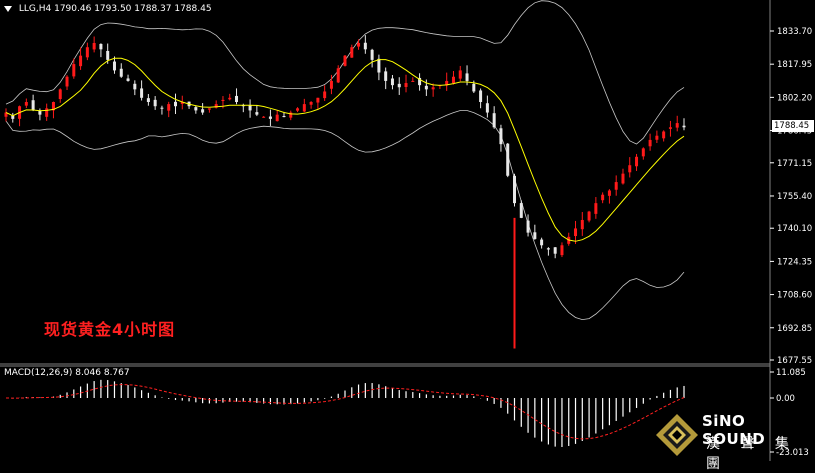 This screenshot has width=815, height=473. Describe the element at coordinates (677, 435) in the screenshot. I see `diamond-logo-icon` at that location.